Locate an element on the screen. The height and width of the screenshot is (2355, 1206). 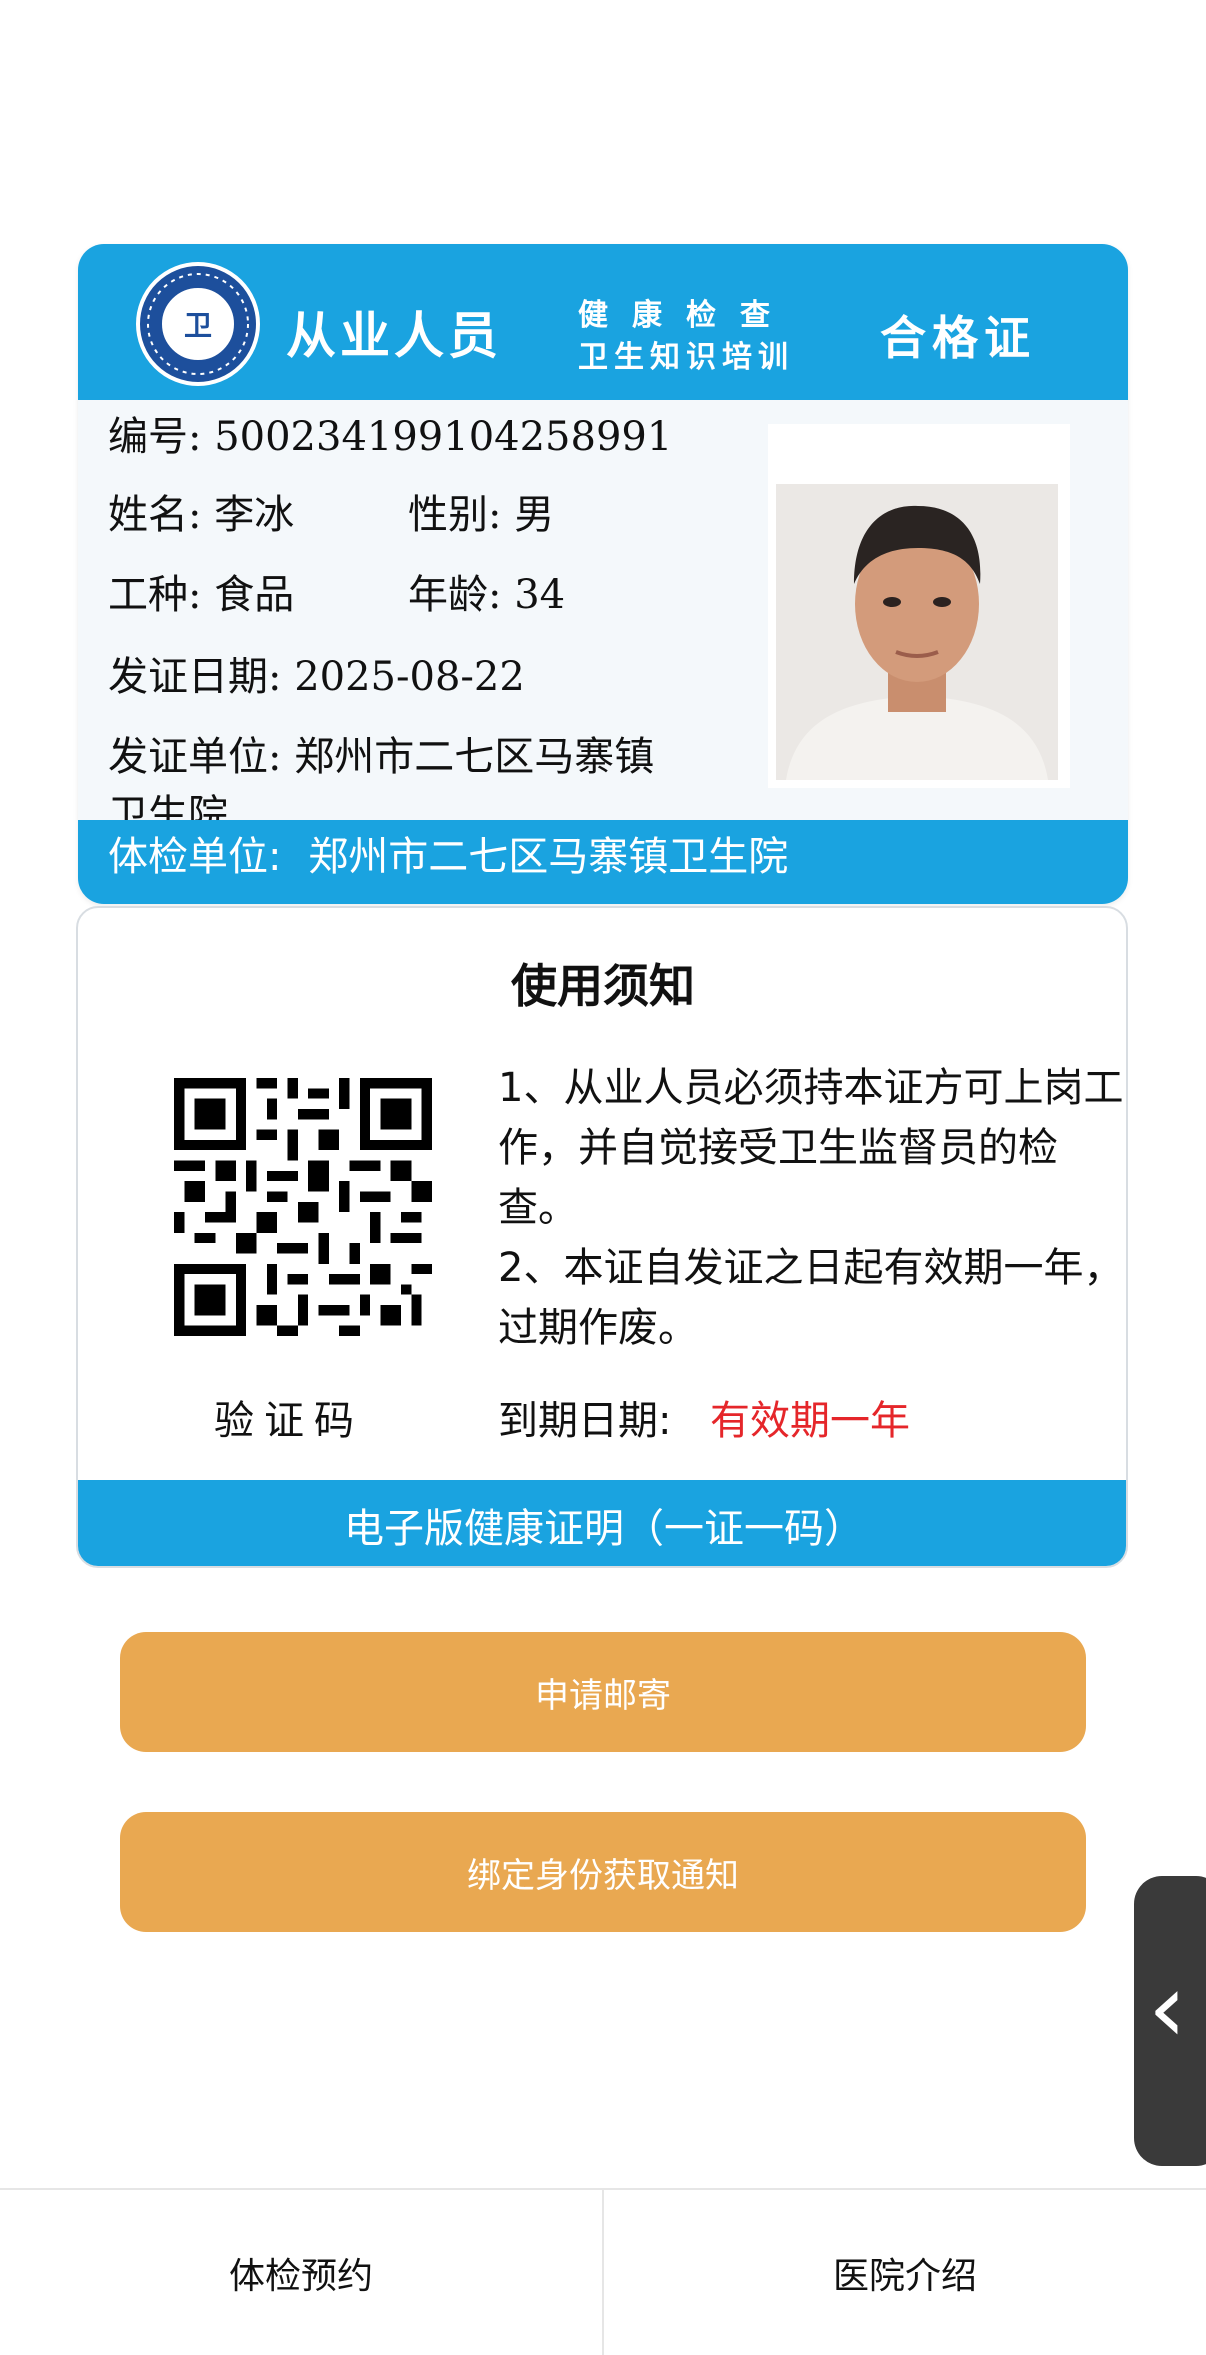
name-value: 李冰 is located at coordinates (254, 515).